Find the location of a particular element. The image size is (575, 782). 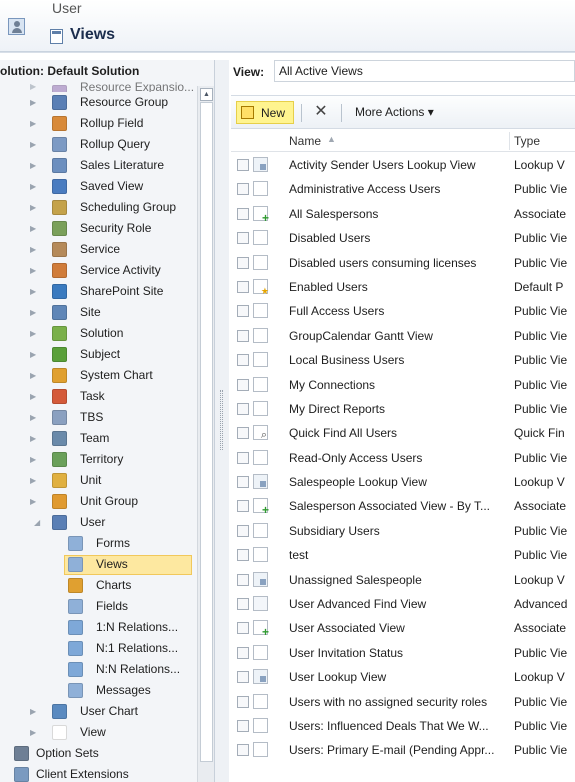

tree-item: ▶ Team is located at coordinates (98, 438).